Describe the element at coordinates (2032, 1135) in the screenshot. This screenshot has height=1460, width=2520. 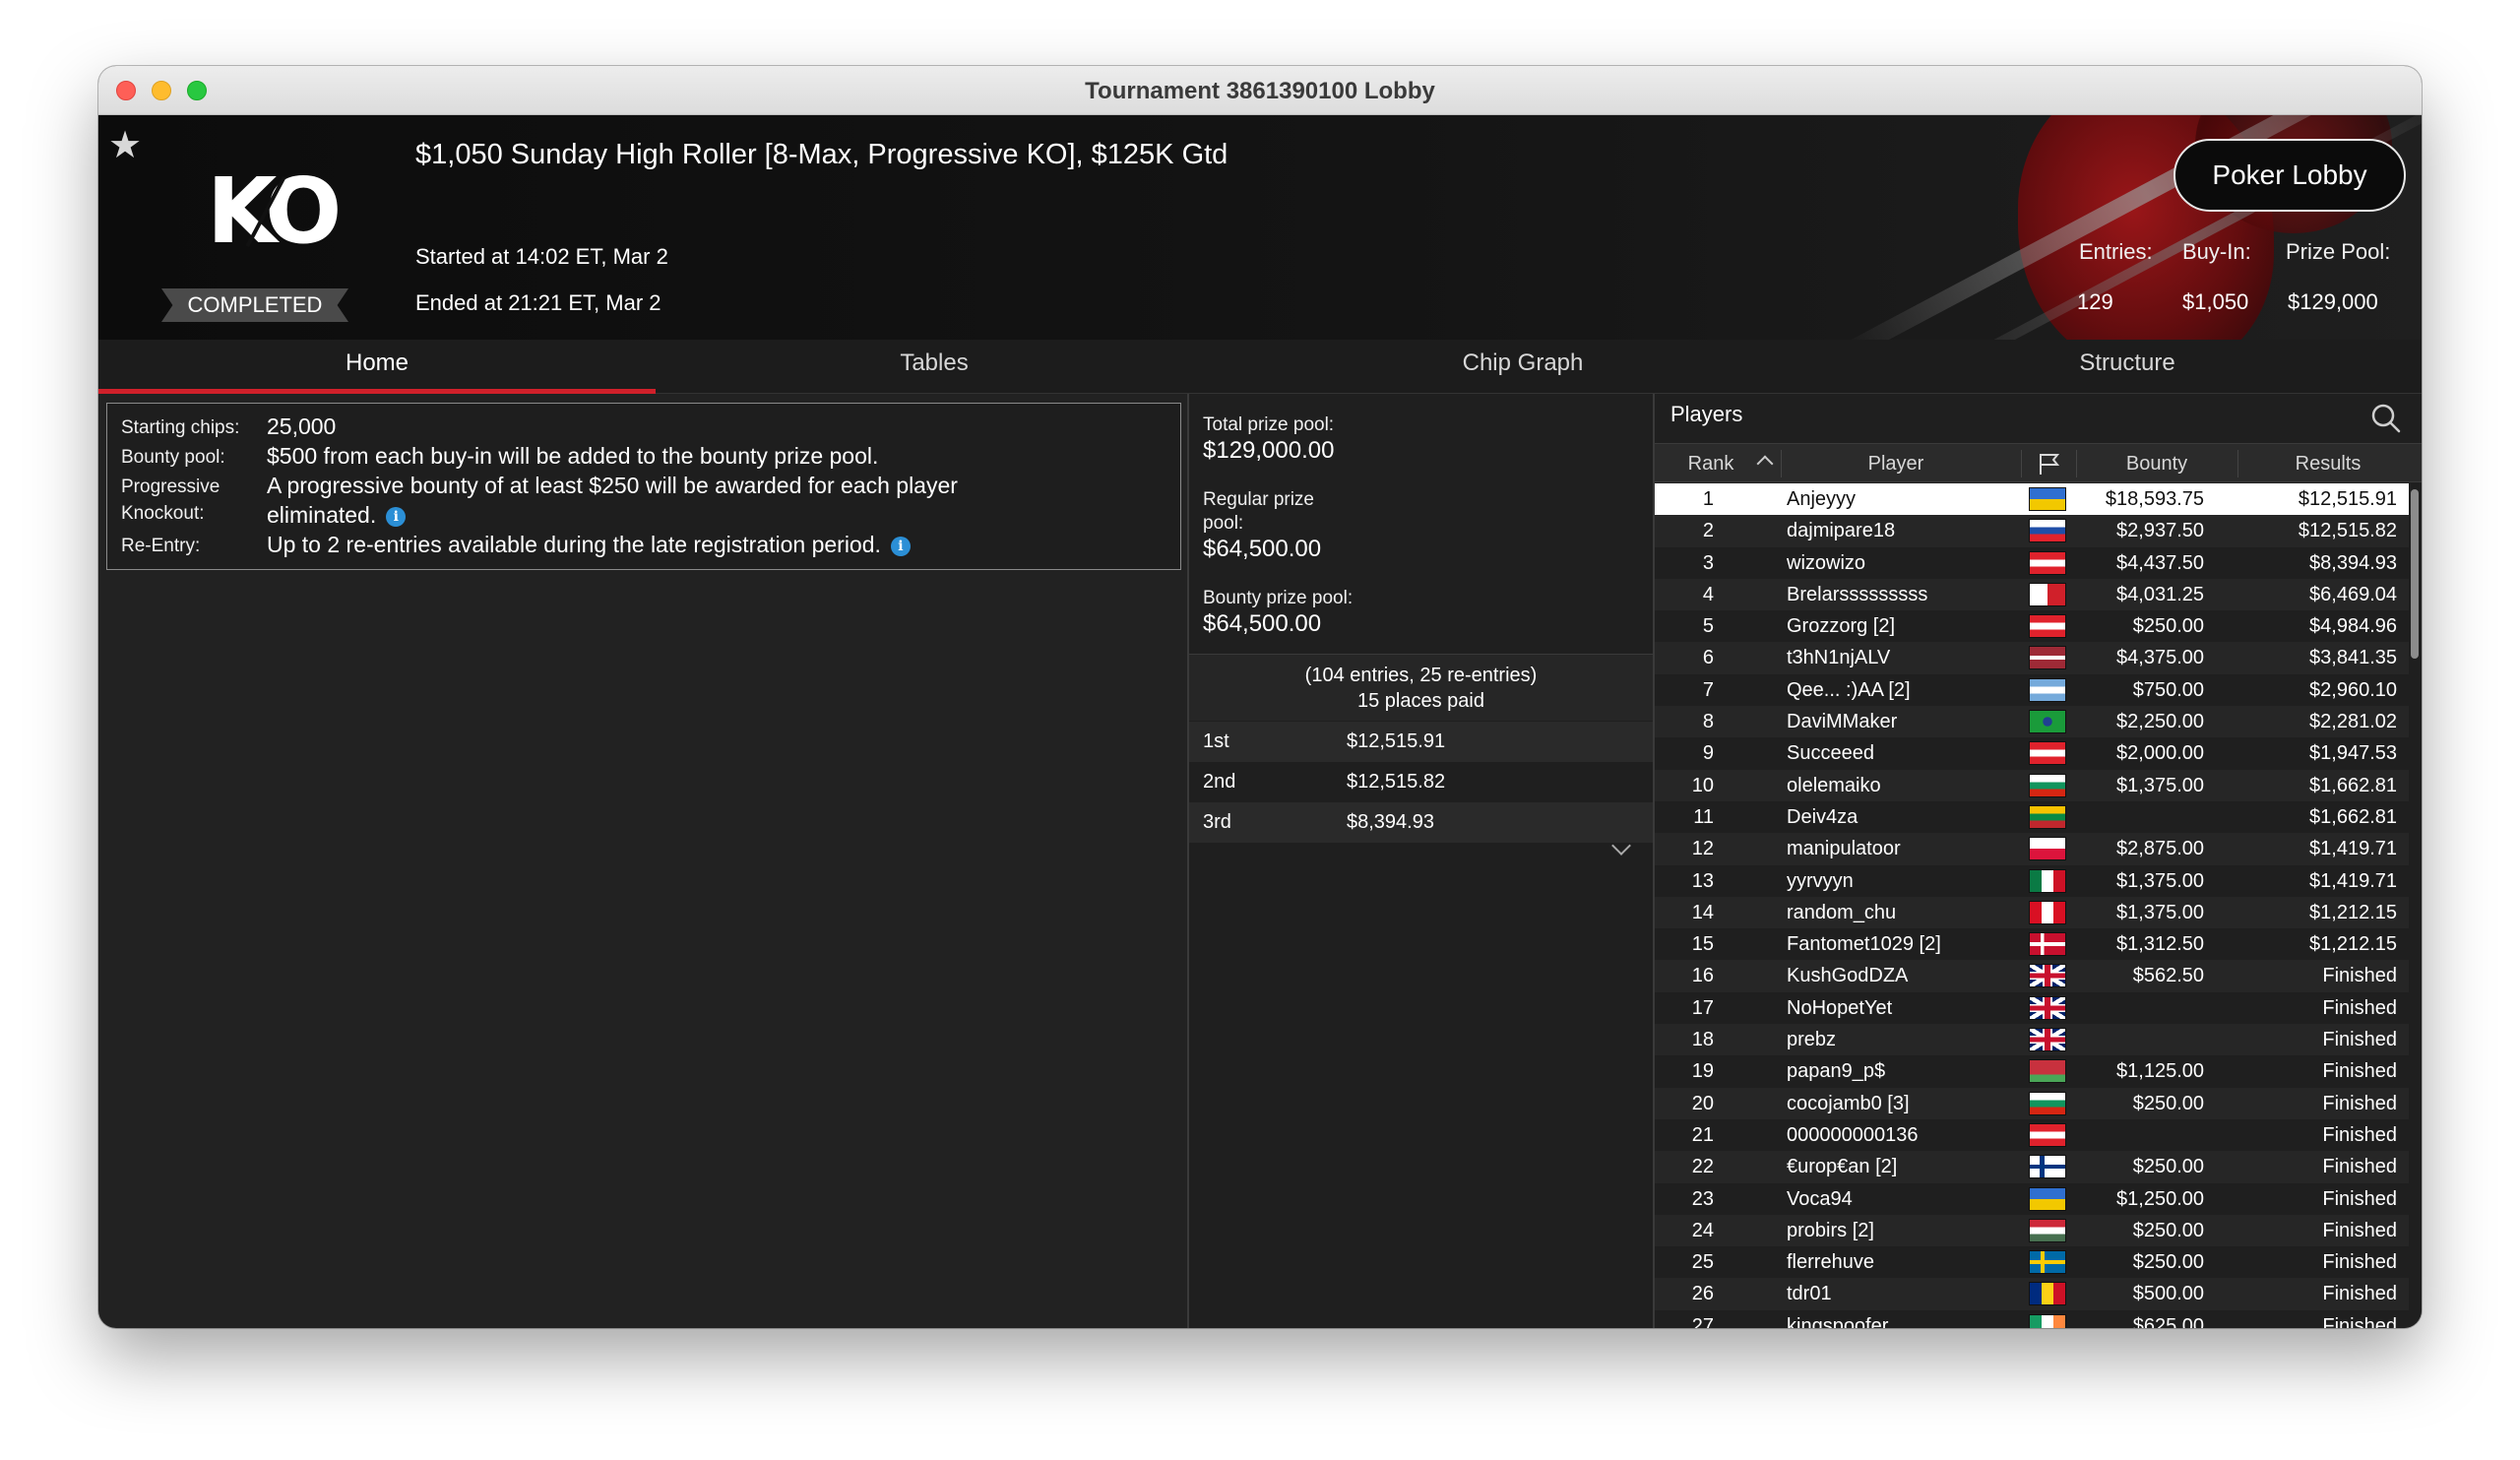
I see `player-row: 21 000000000136 Finished` at that location.